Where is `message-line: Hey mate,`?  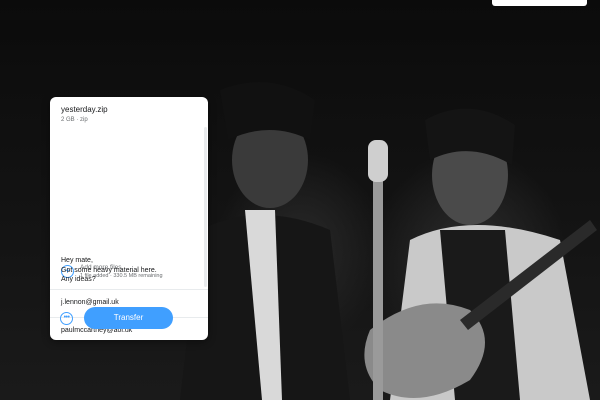 message-line: Hey mate, is located at coordinates (77, 260).